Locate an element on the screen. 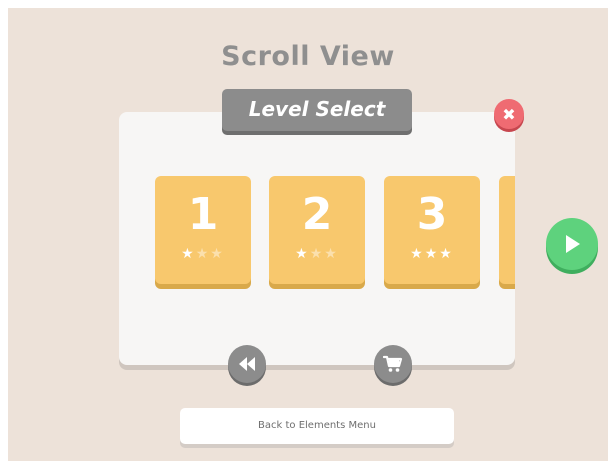 Image resolution: width=616 pixels, height=469 pixels. play-button is located at coordinates (572, 244).